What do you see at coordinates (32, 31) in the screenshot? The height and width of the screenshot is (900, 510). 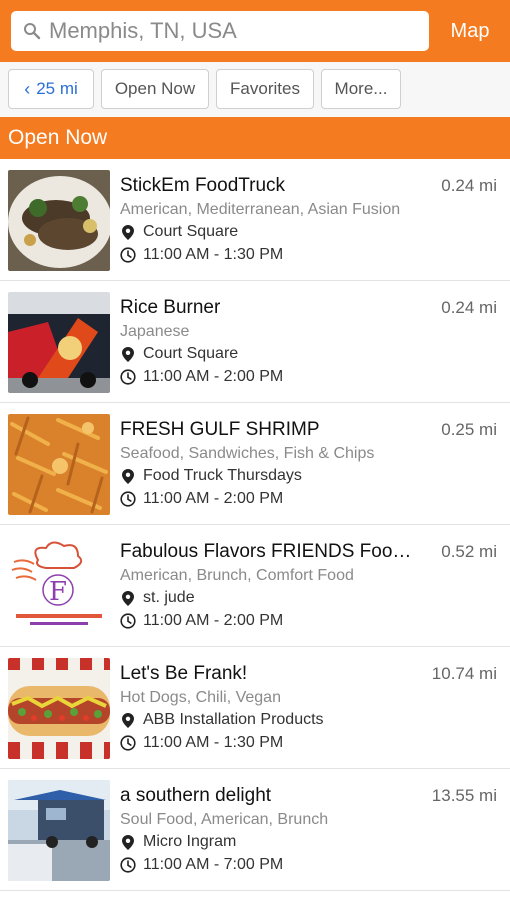 I see `search-icon` at bounding box center [32, 31].